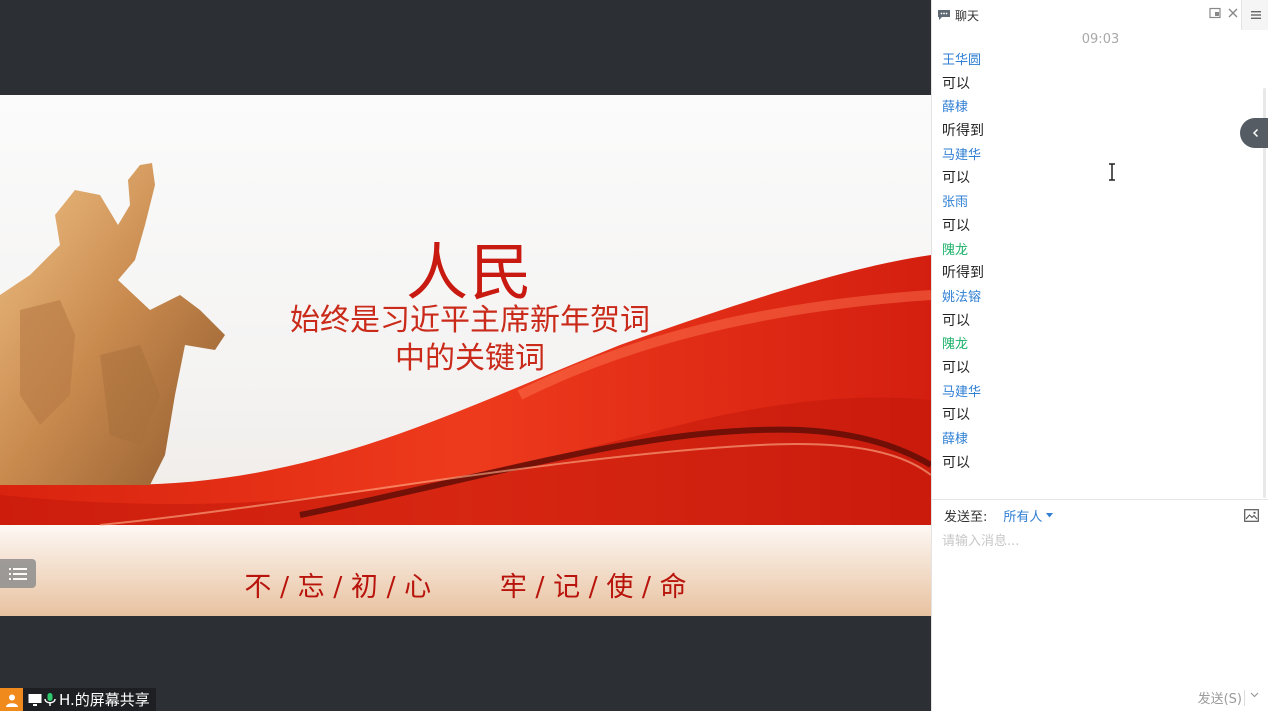 The height and width of the screenshot is (711, 1268). What do you see at coordinates (470, 358) in the screenshot?
I see `slide-subtitle-line2: 中的关键词` at bounding box center [470, 358].